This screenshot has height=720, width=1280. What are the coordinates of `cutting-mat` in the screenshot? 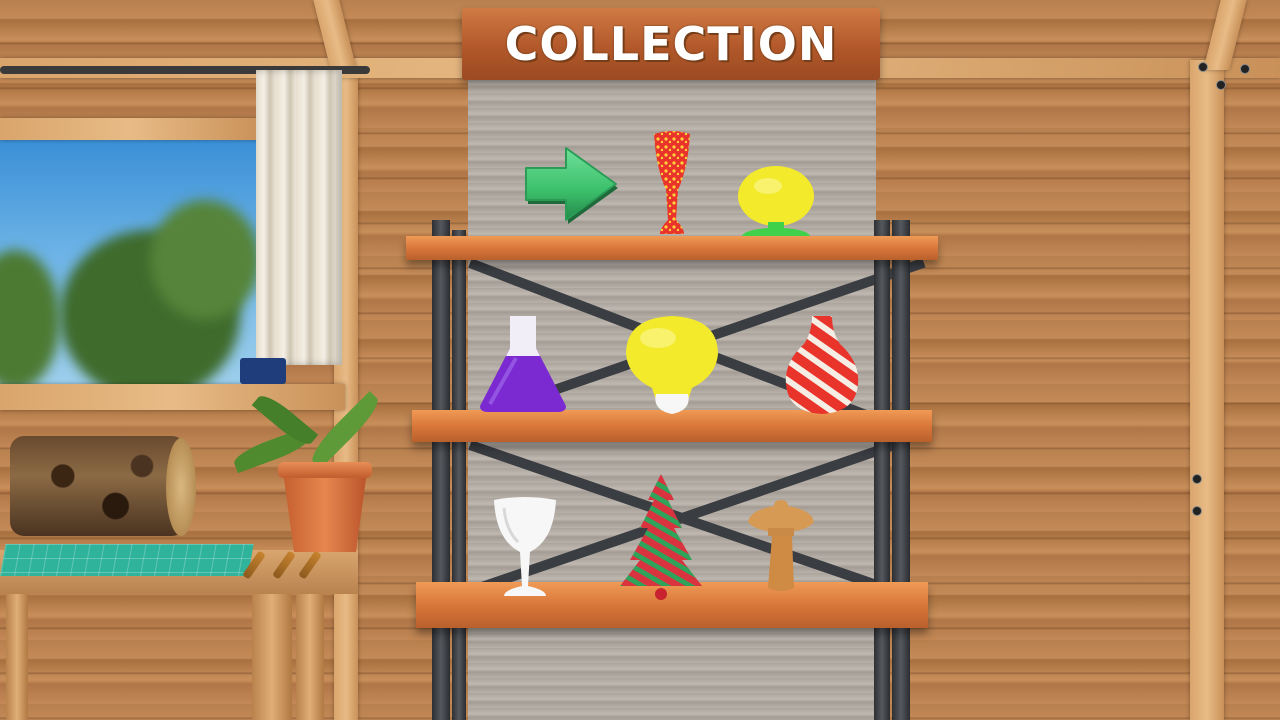 It's located at (127, 560).